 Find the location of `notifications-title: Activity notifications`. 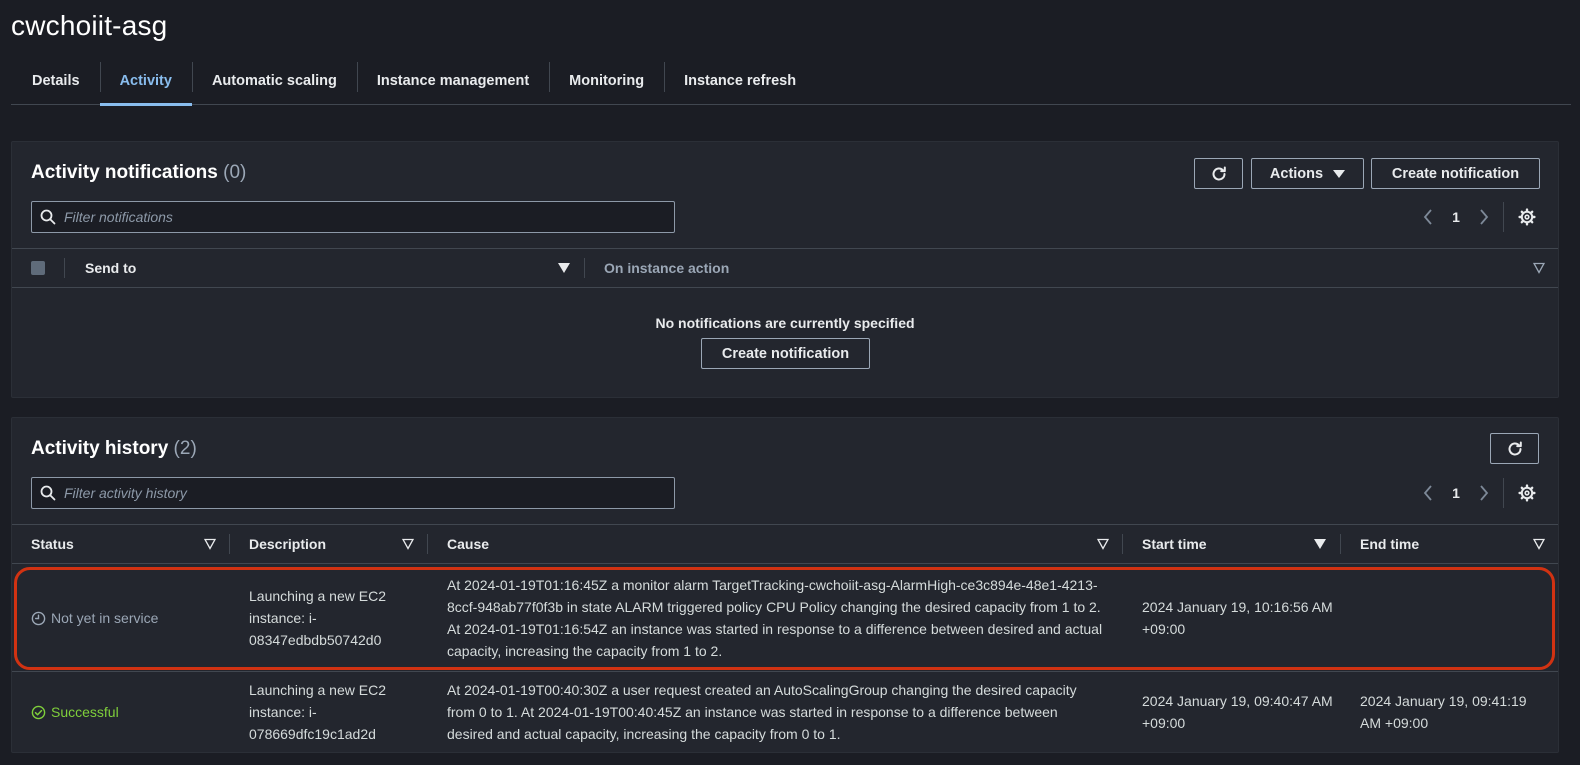

notifications-title: Activity notifications is located at coordinates (124, 172).